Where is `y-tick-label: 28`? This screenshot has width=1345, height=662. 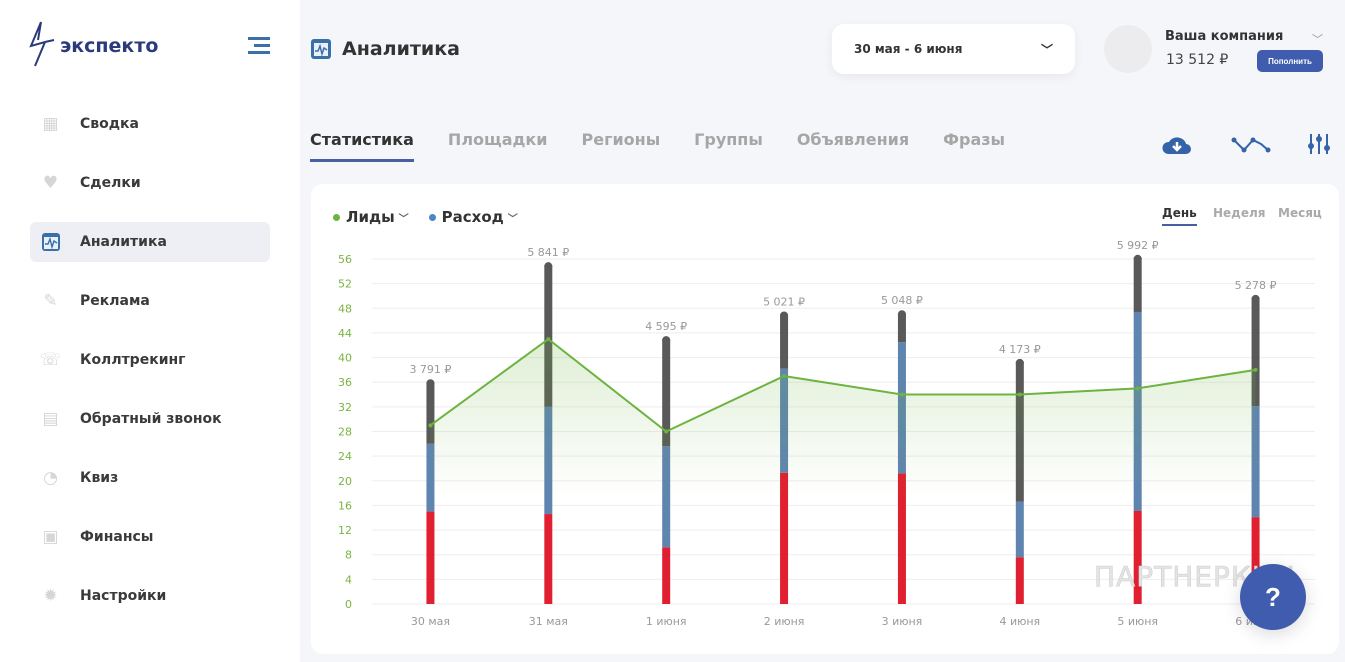 y-tick-label: 28 is located at coordinates (345, 432).